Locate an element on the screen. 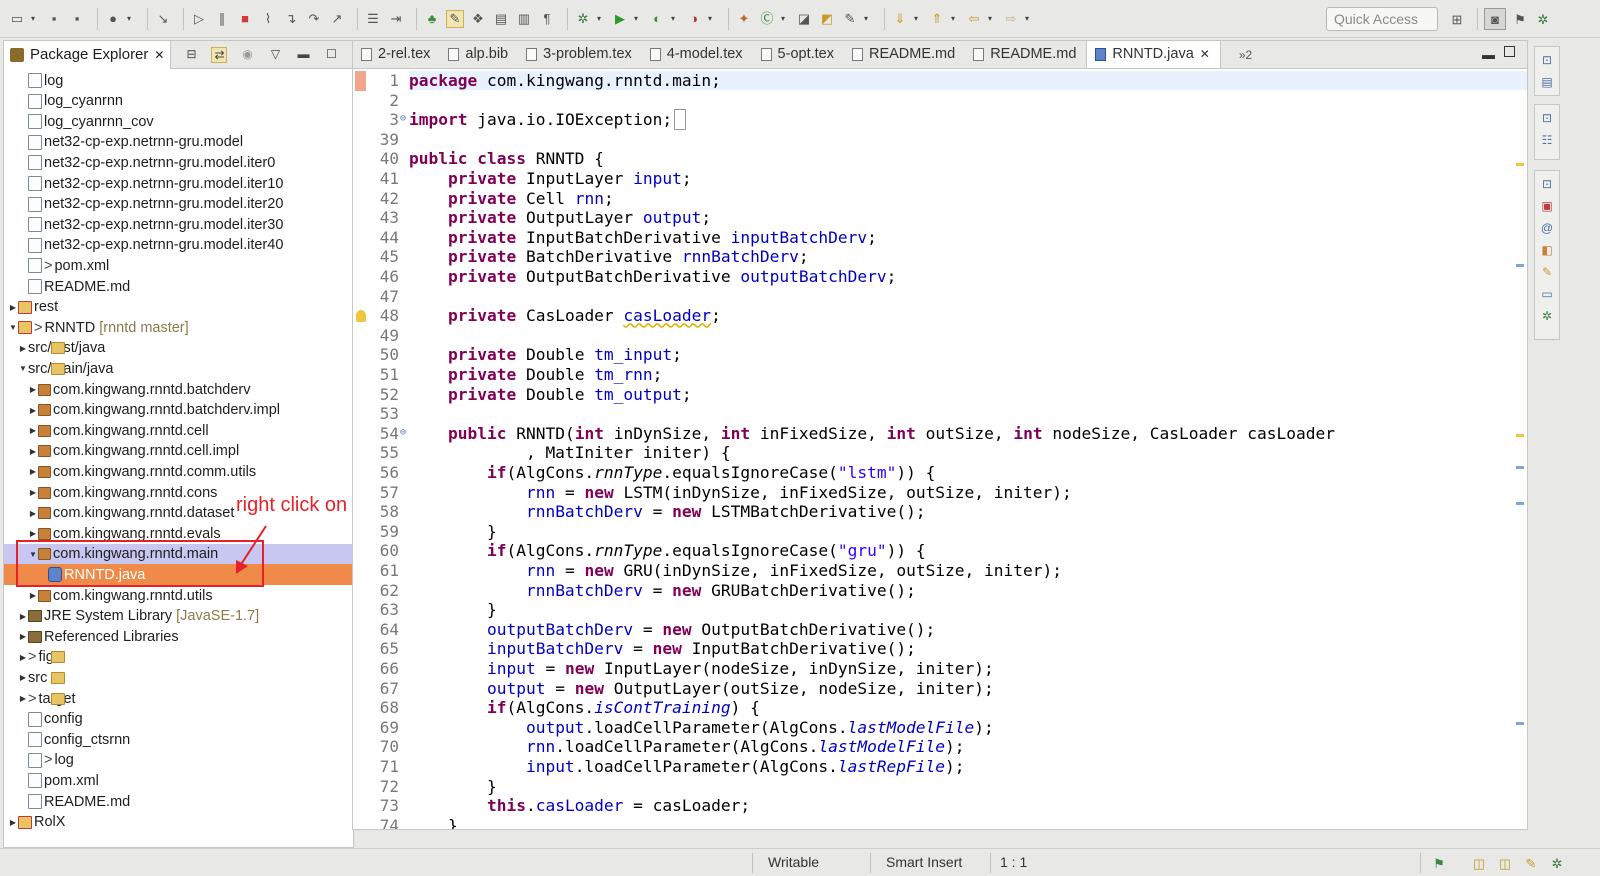 The image size is (1600, 876). more-tabs-button: »2 is located at coordinates (1245, 55).